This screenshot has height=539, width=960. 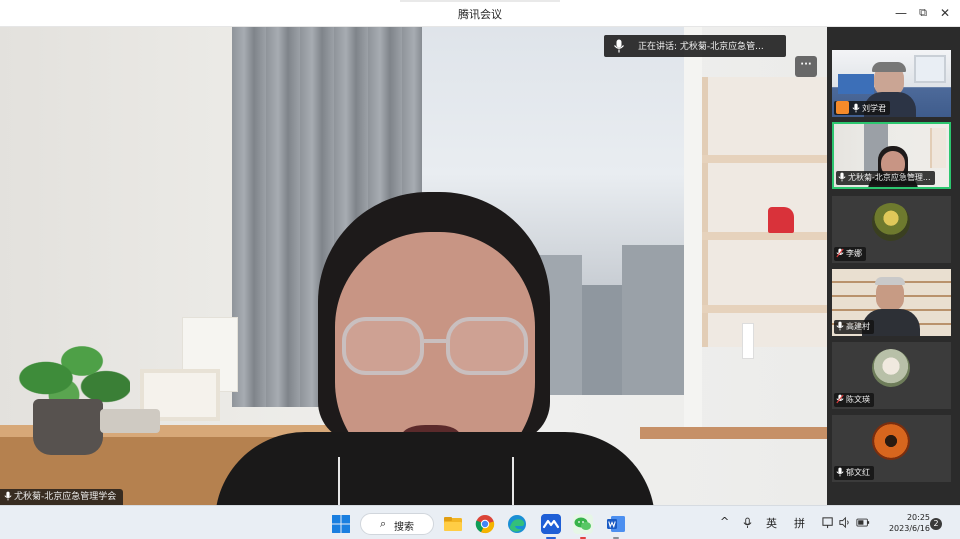 I want to click on participant-tile: 李娜, so click(x=891, y=229).